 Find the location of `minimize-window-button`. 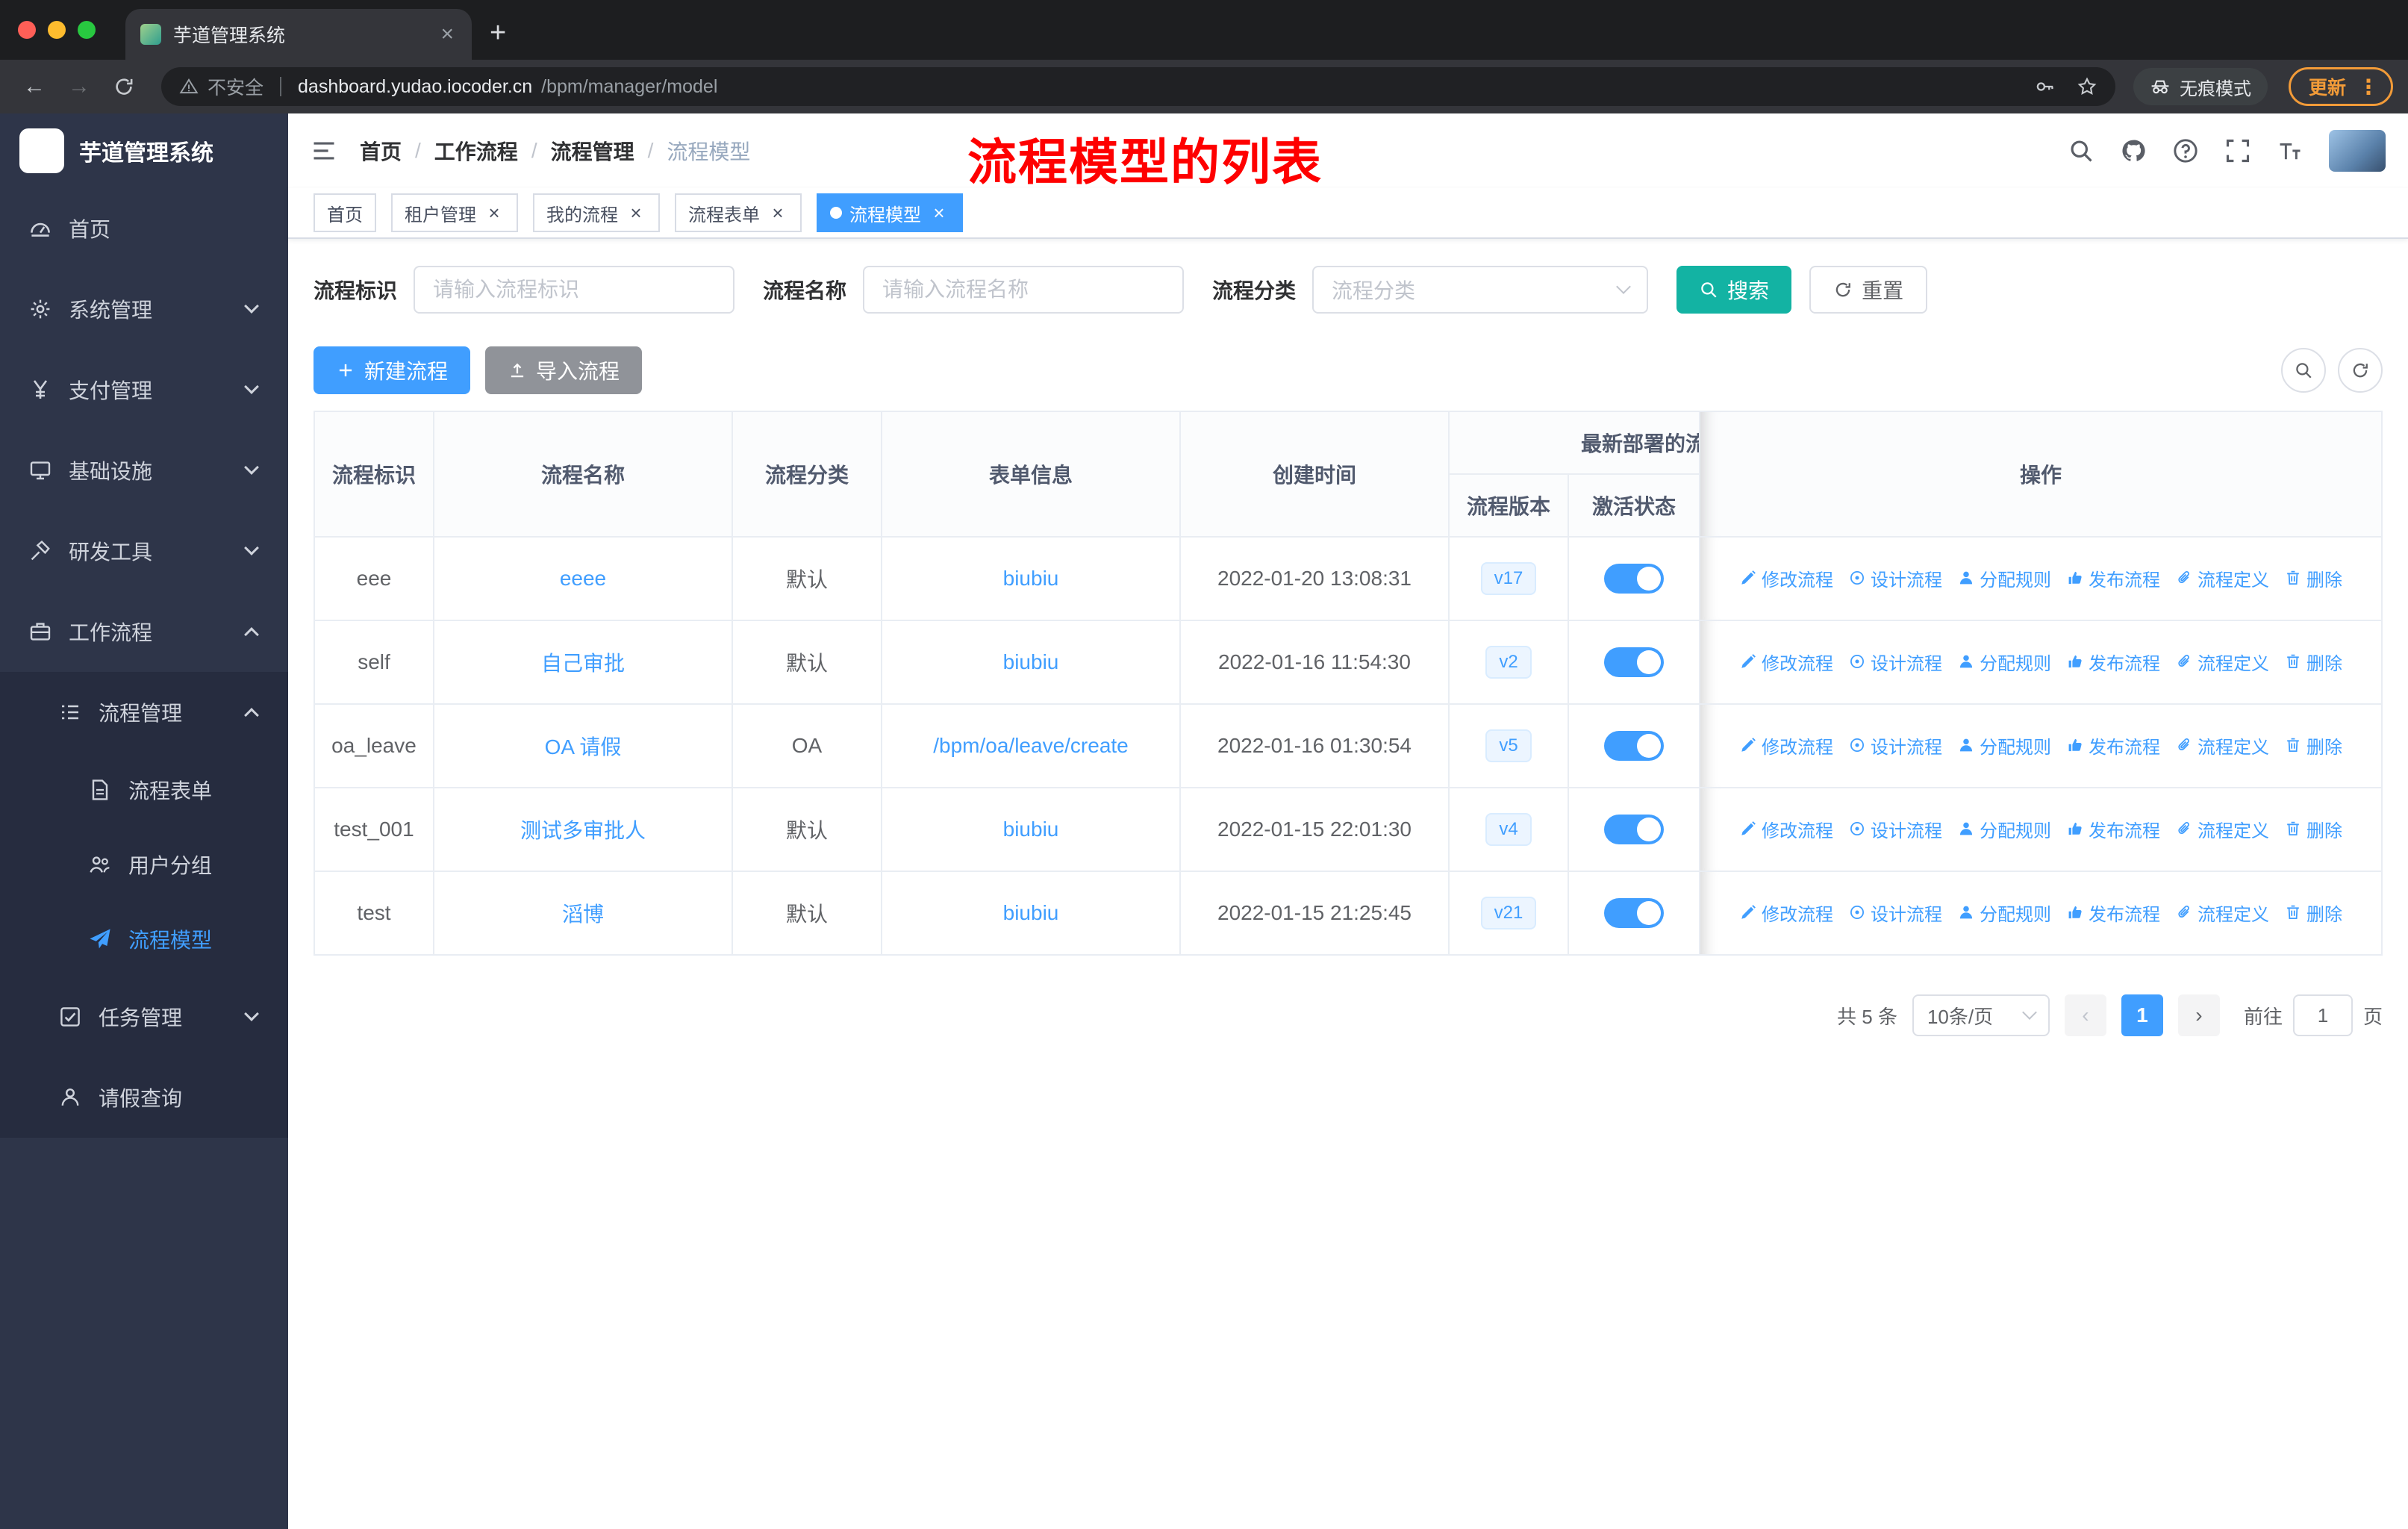

minimize-window-button is located at coordinates (57, 30).